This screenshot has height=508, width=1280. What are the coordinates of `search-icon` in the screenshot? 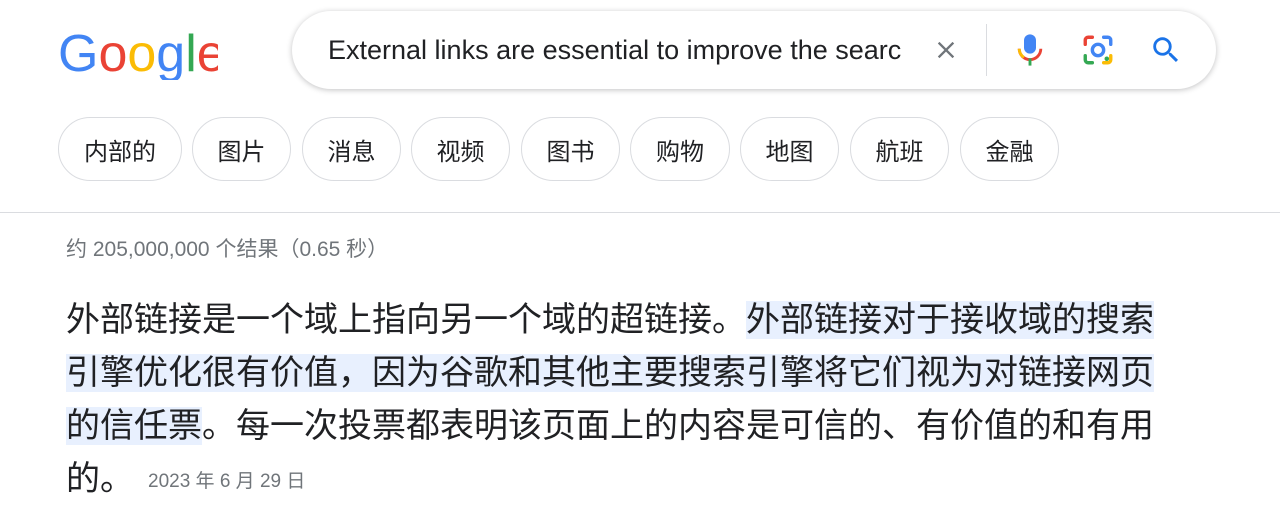 It's located at (1166, 50).